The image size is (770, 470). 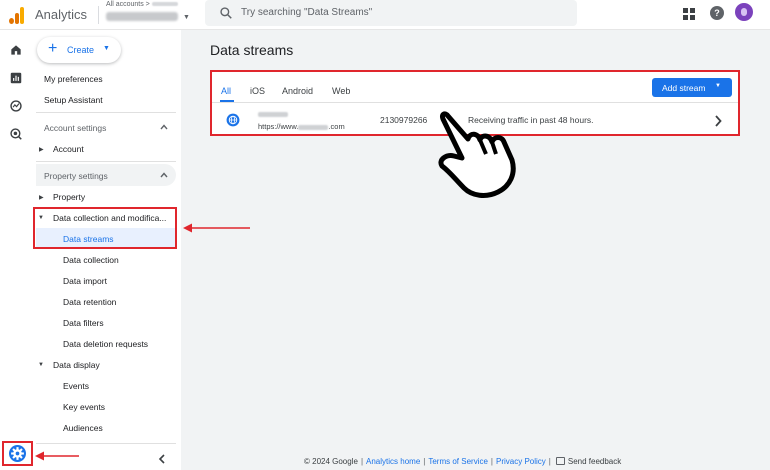 I want to click on create-label: Create, so click(x=81, y=50).